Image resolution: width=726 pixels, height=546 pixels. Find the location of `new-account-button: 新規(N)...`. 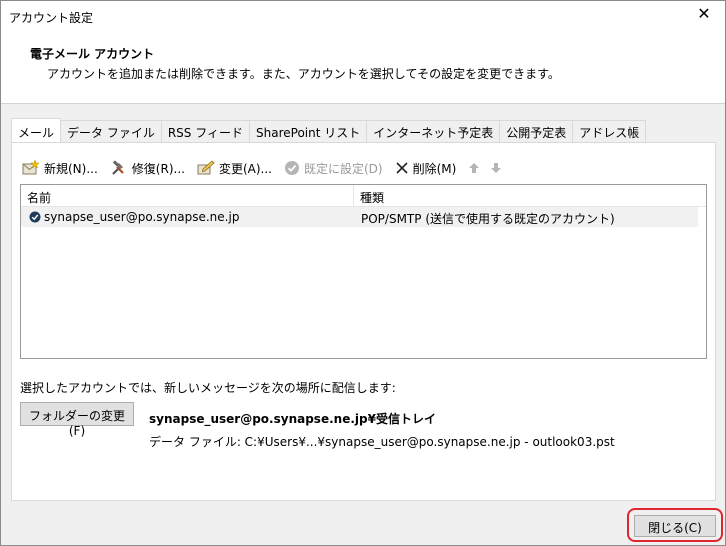

new-account-button: 新規(N)... is located at coordinates (60, 168).